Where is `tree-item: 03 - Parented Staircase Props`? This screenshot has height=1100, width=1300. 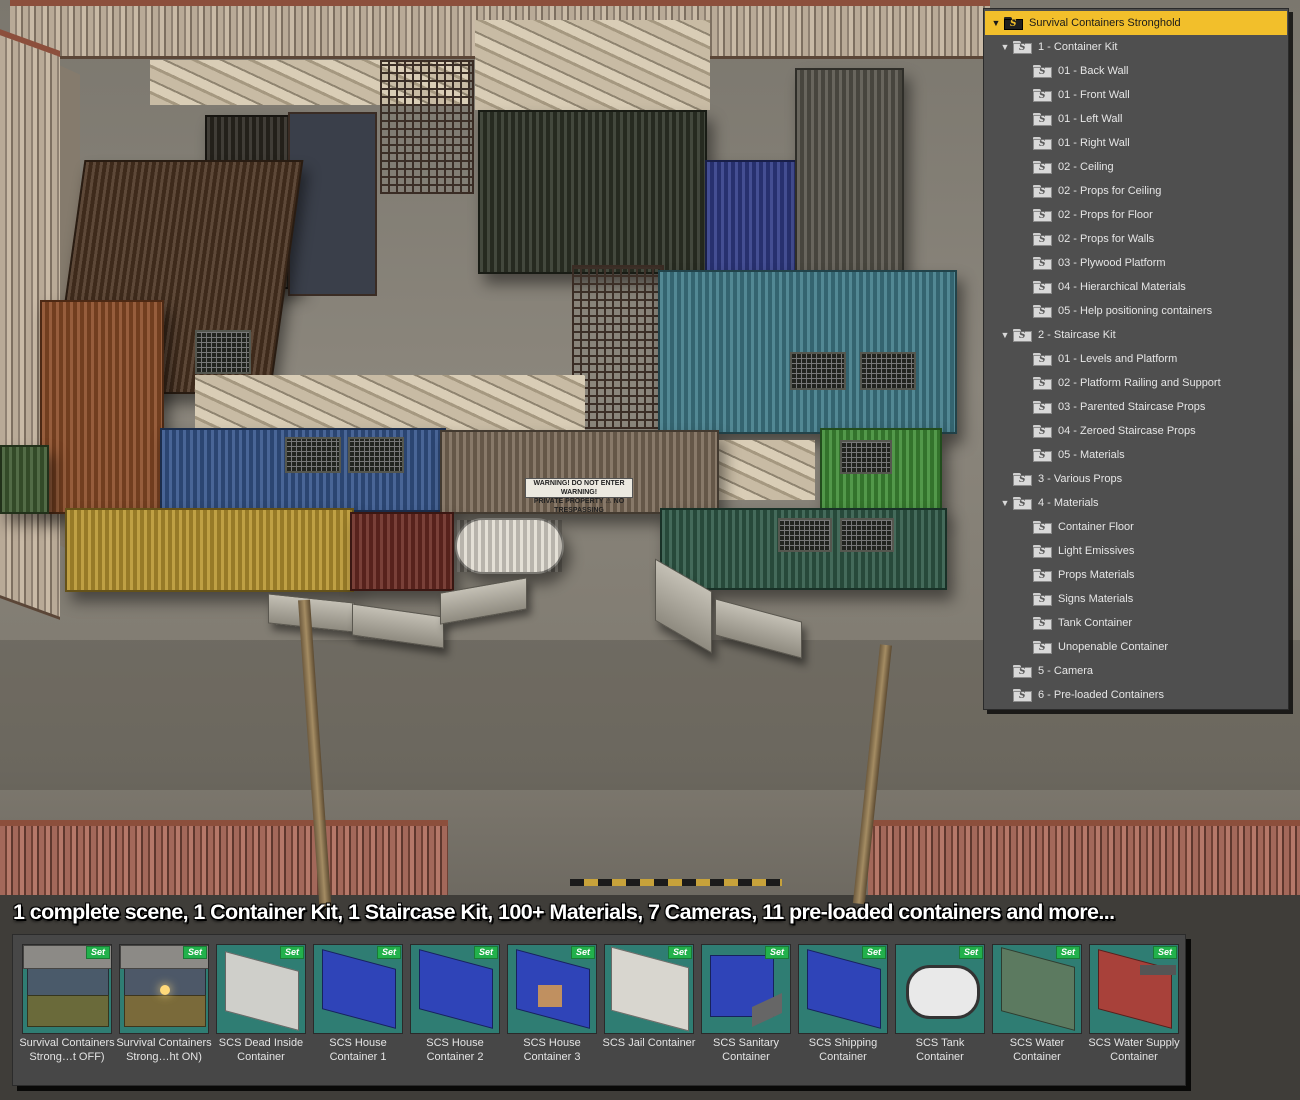
tree-item: 03 - Parented Staircase Props is located at coordinates (1136, 407).